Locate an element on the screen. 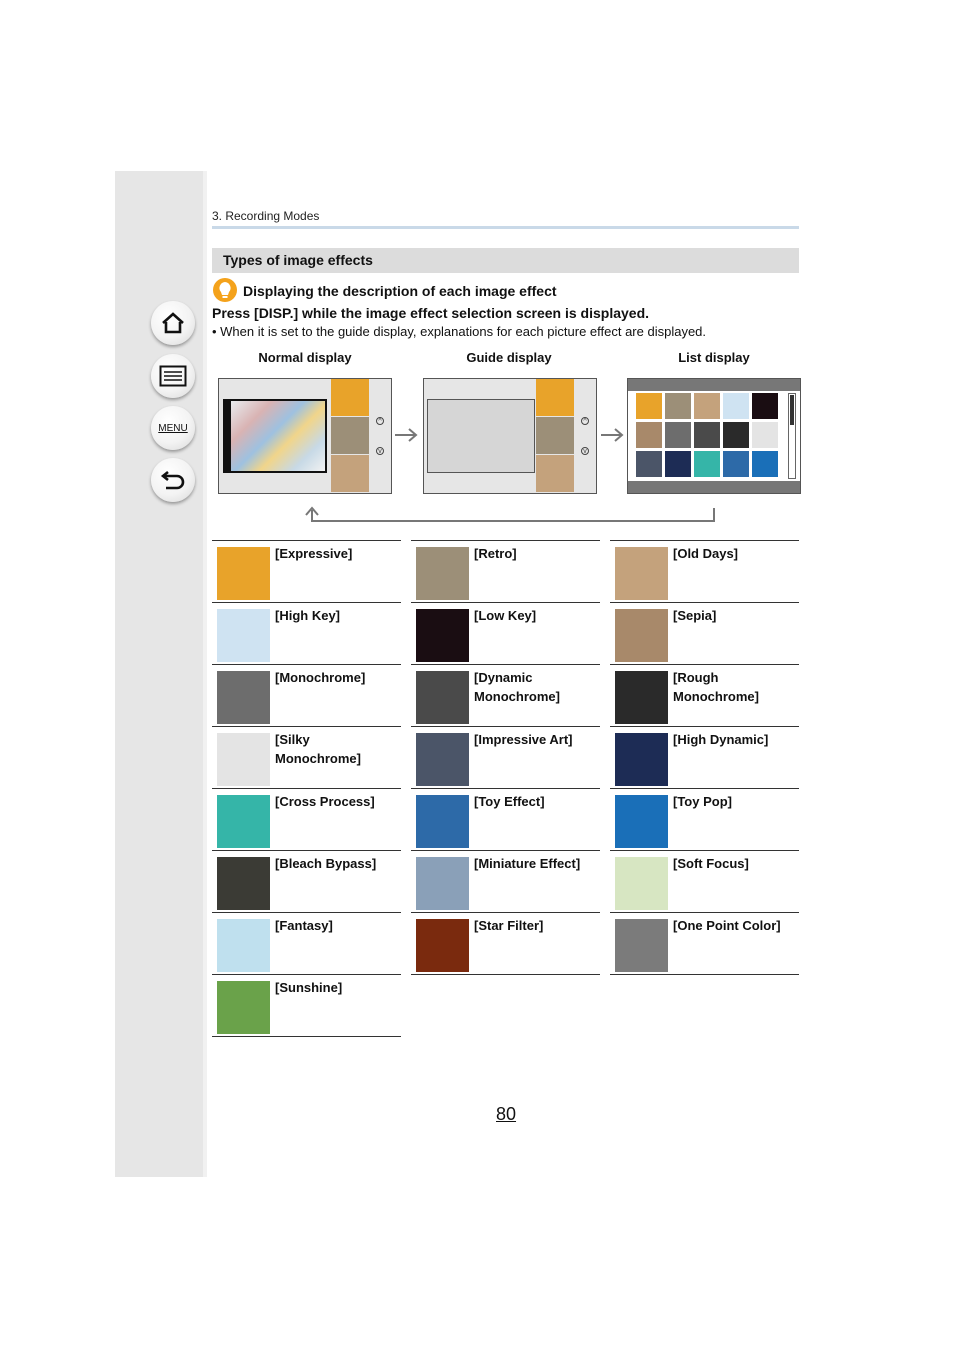 This screenshot has width=954, height=1348. effect-item: [High Key] is located at coordinates (306, 633).